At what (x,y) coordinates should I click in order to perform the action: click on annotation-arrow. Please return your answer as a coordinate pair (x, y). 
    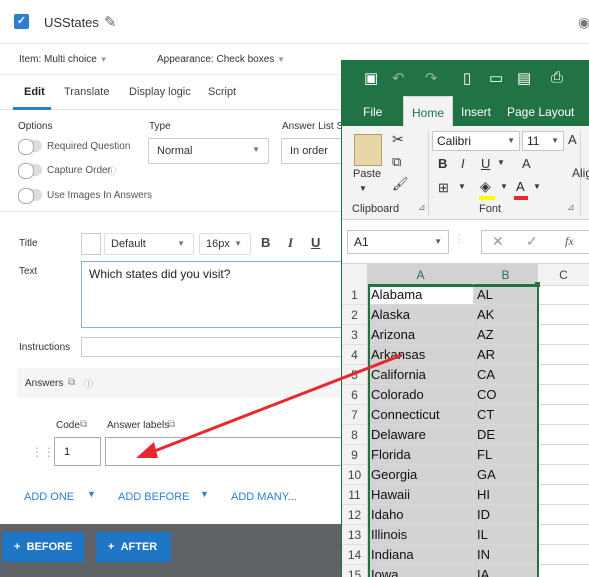
    Looking at the image, I should click on (269, 405).